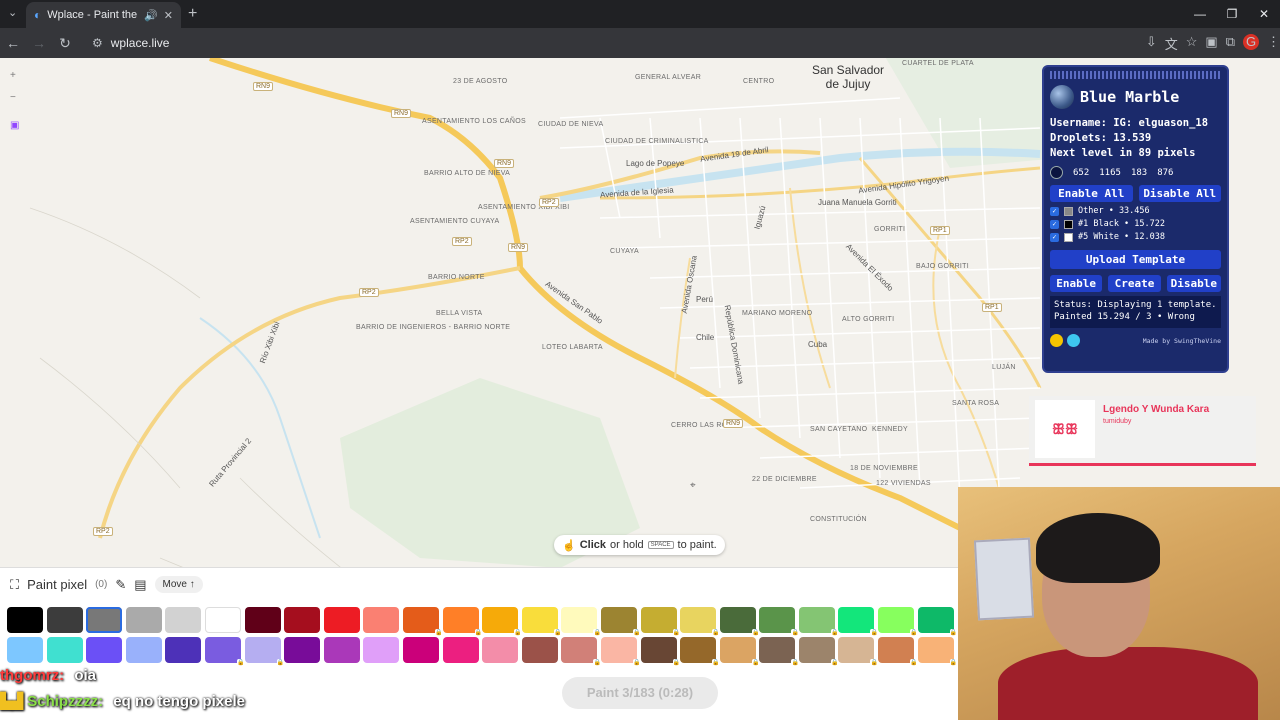 This screenshot has width=1280, height=720. What do you see at coordinates (178, 584) in the screenshot?
I see `move-button: Move ↑` at bounding box center [178, 584].